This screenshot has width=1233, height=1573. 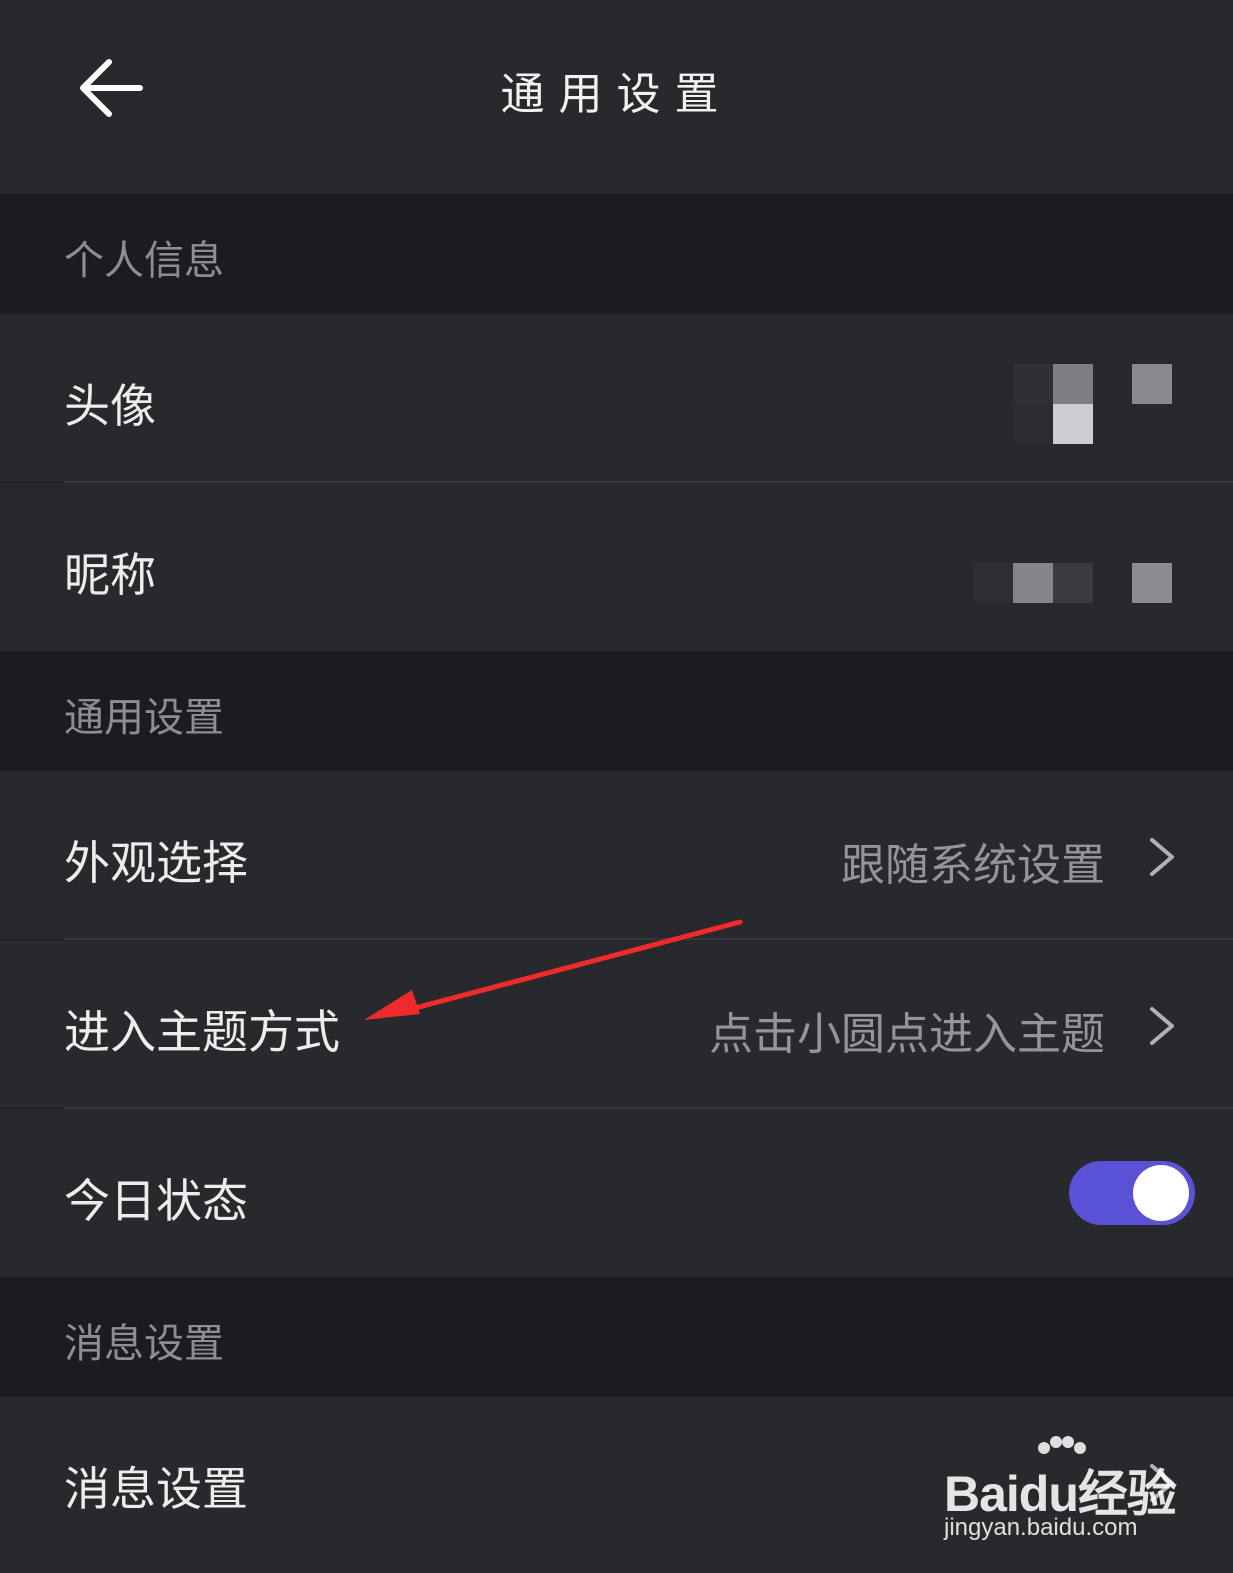 What do you see at coordinates (616, 1024) in the screenshot?
I see `theme-entry-row: 进入主题方式 点击小圆点进入主题` at bounding box center [616, 1024].